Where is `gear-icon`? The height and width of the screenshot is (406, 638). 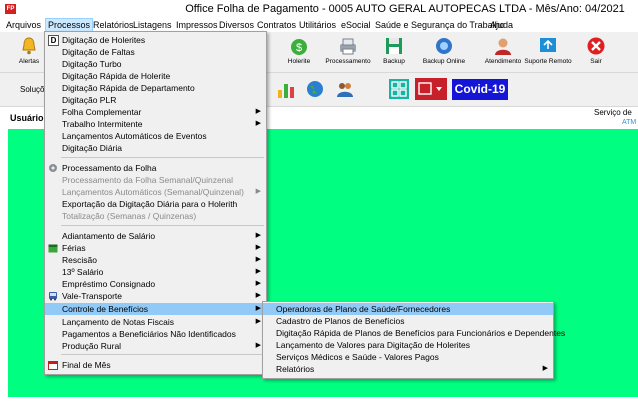
gear-icon is located at coordinates (53, 168).